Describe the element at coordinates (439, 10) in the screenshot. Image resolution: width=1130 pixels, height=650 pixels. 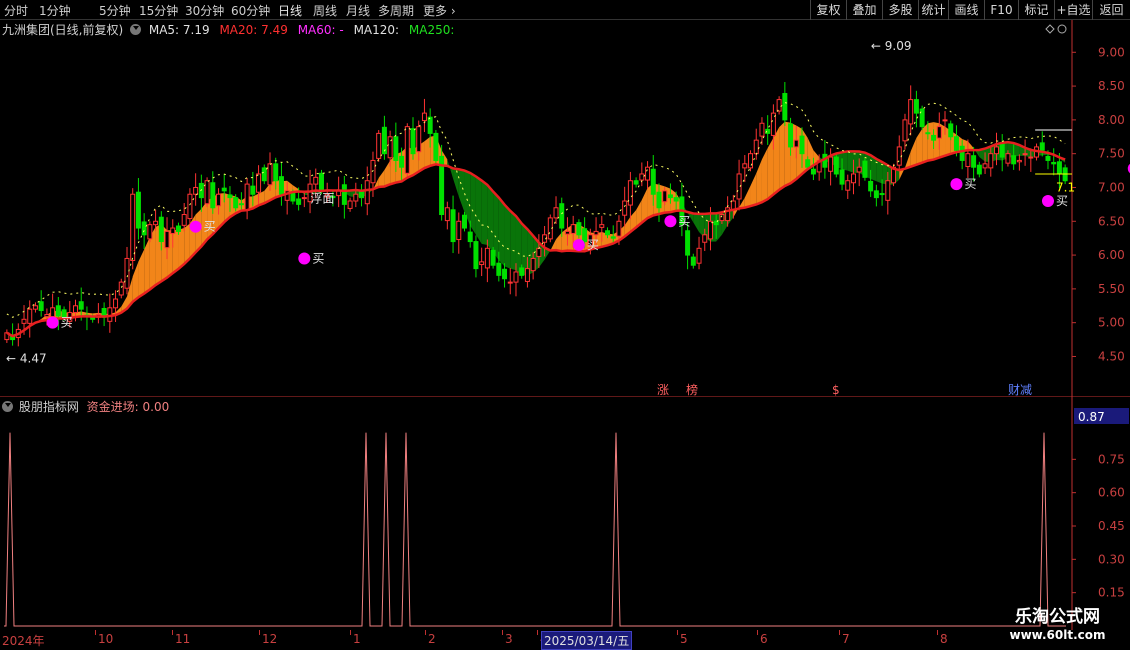
I see `more-button: 更多 ›` at that location.